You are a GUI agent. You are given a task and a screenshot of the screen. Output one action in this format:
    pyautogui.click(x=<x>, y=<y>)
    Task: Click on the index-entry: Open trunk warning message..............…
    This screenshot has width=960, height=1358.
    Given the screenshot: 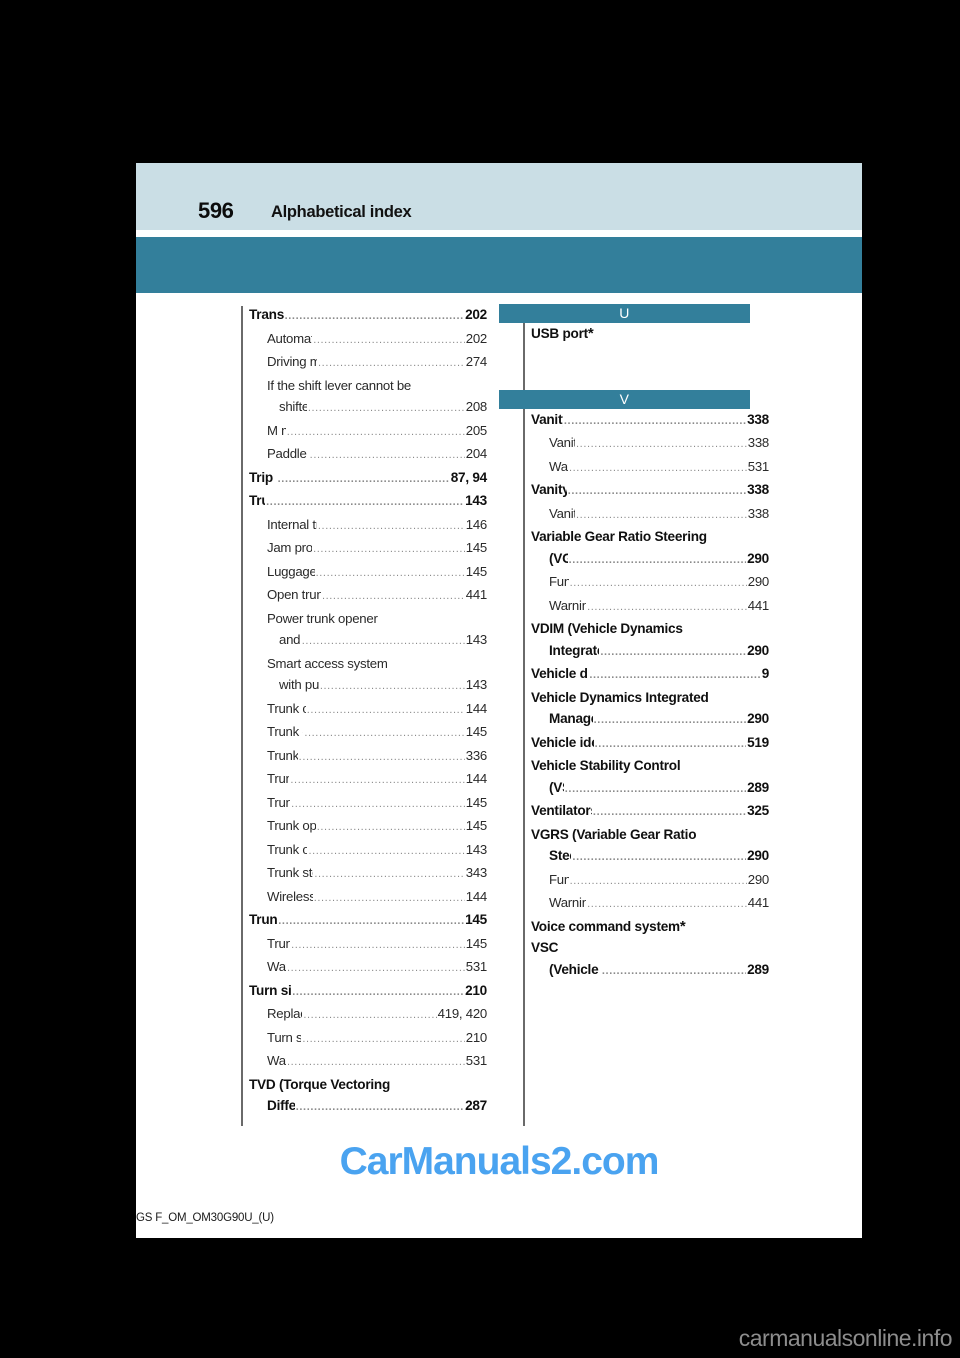 What is the action you would take?
    pyautogui.click(x=368, y=596)
    